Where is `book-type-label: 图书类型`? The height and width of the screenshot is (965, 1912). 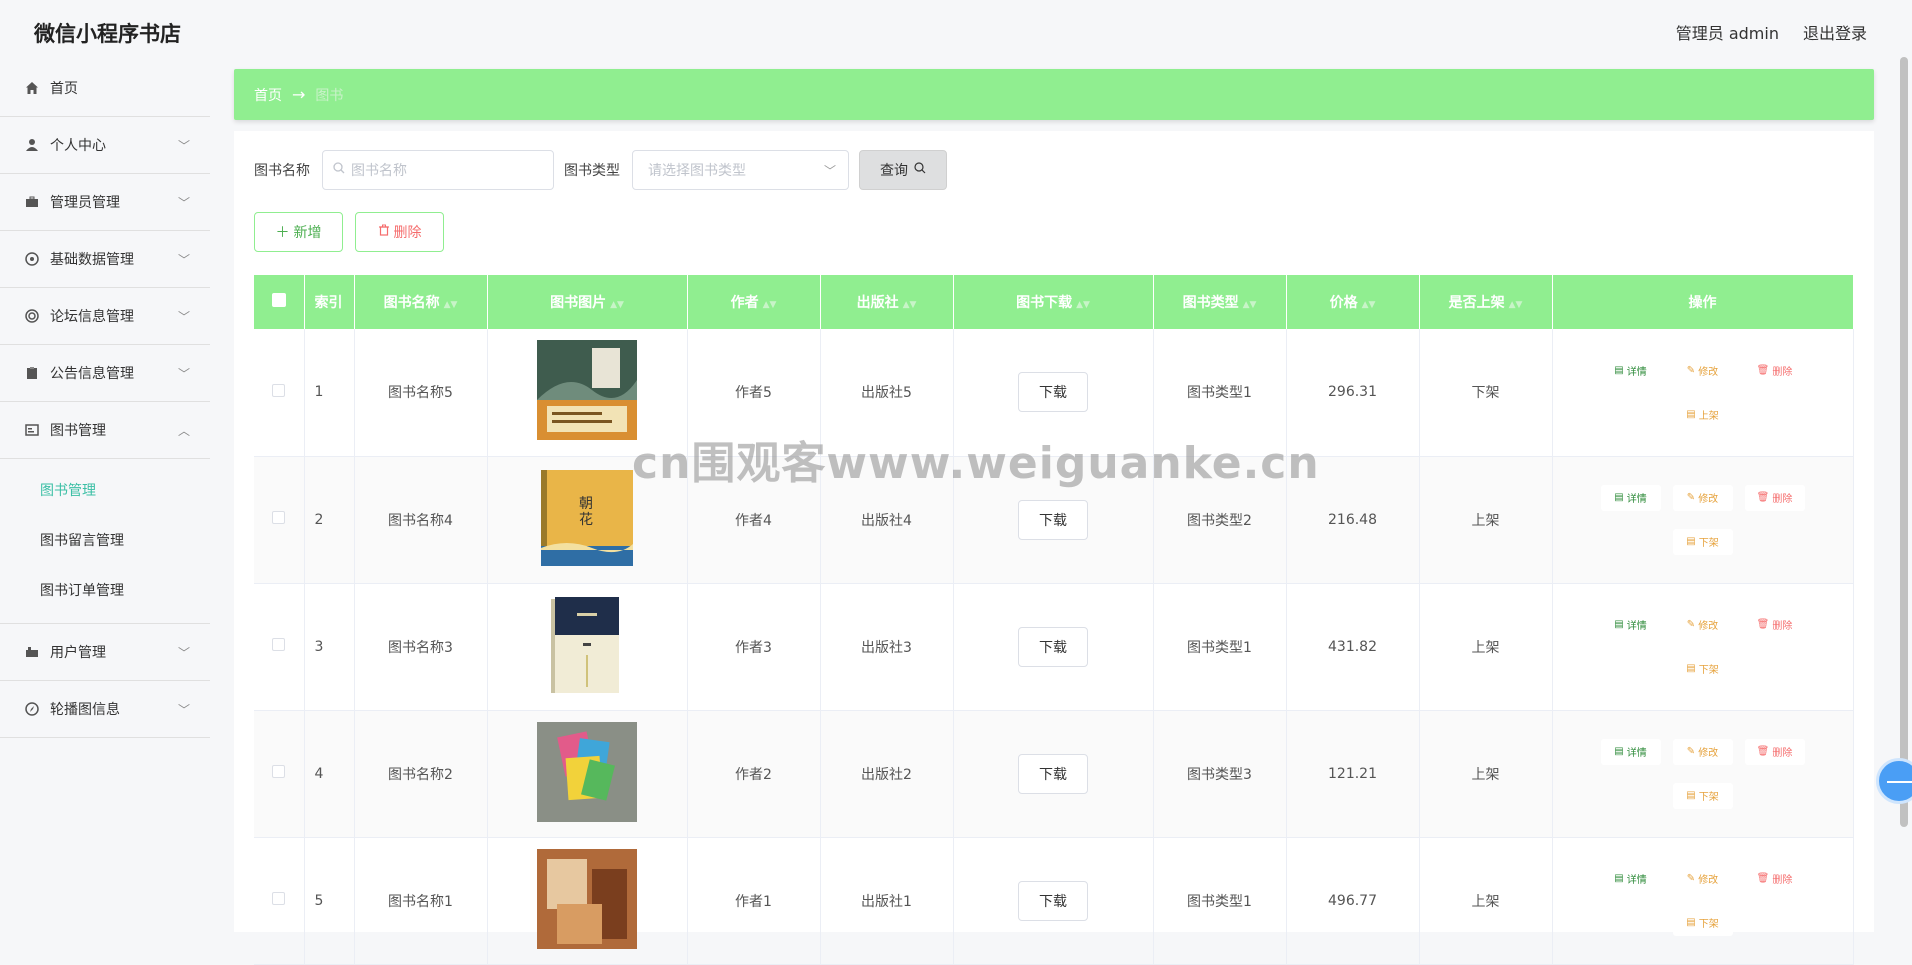 book-type-label: 图书类型 is located at coordinates (592, 171).